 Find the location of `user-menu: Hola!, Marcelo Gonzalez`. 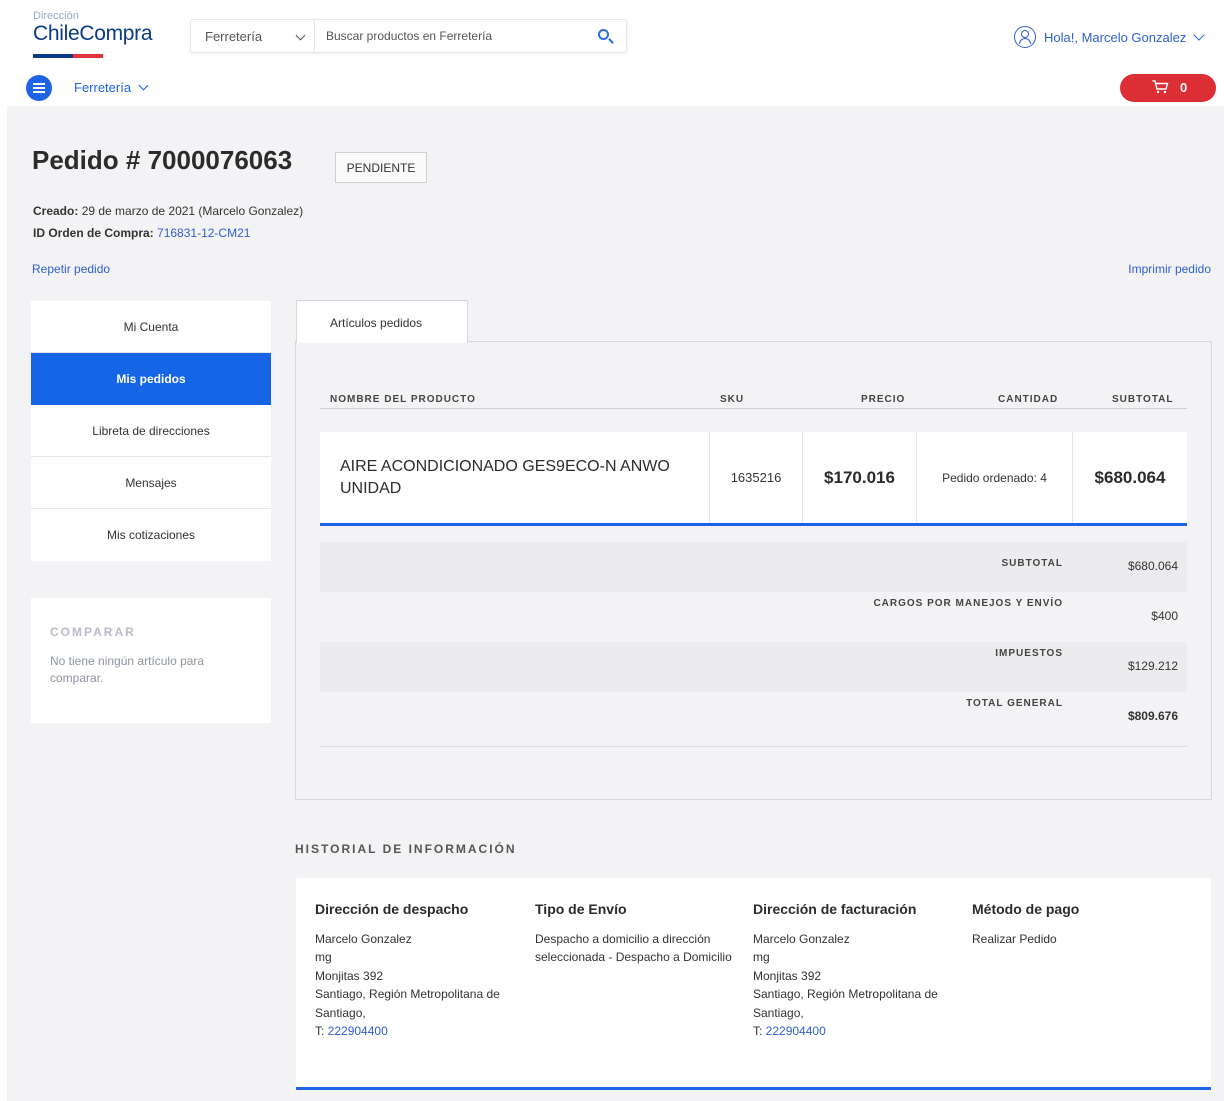

user-menu: Hola!, Marcelo Gonzalez is located at coordinates (1110, 37).